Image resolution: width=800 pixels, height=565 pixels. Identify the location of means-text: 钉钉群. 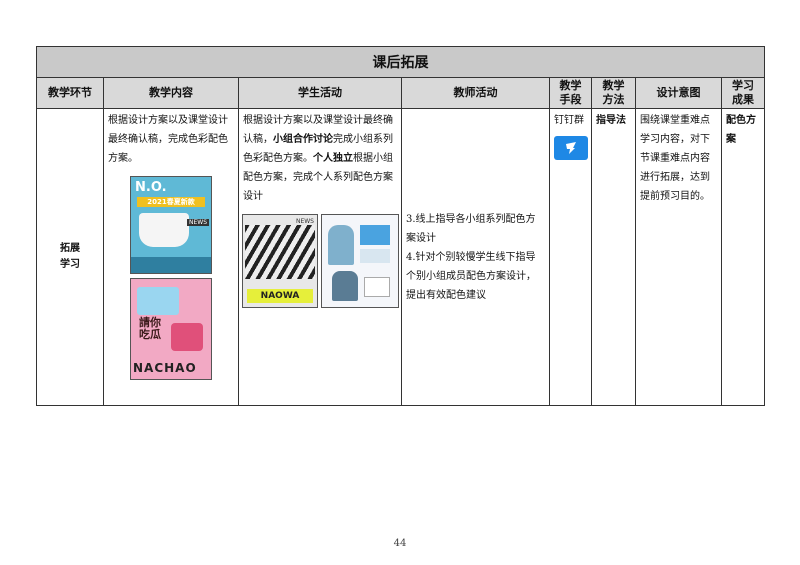
(569, 120).